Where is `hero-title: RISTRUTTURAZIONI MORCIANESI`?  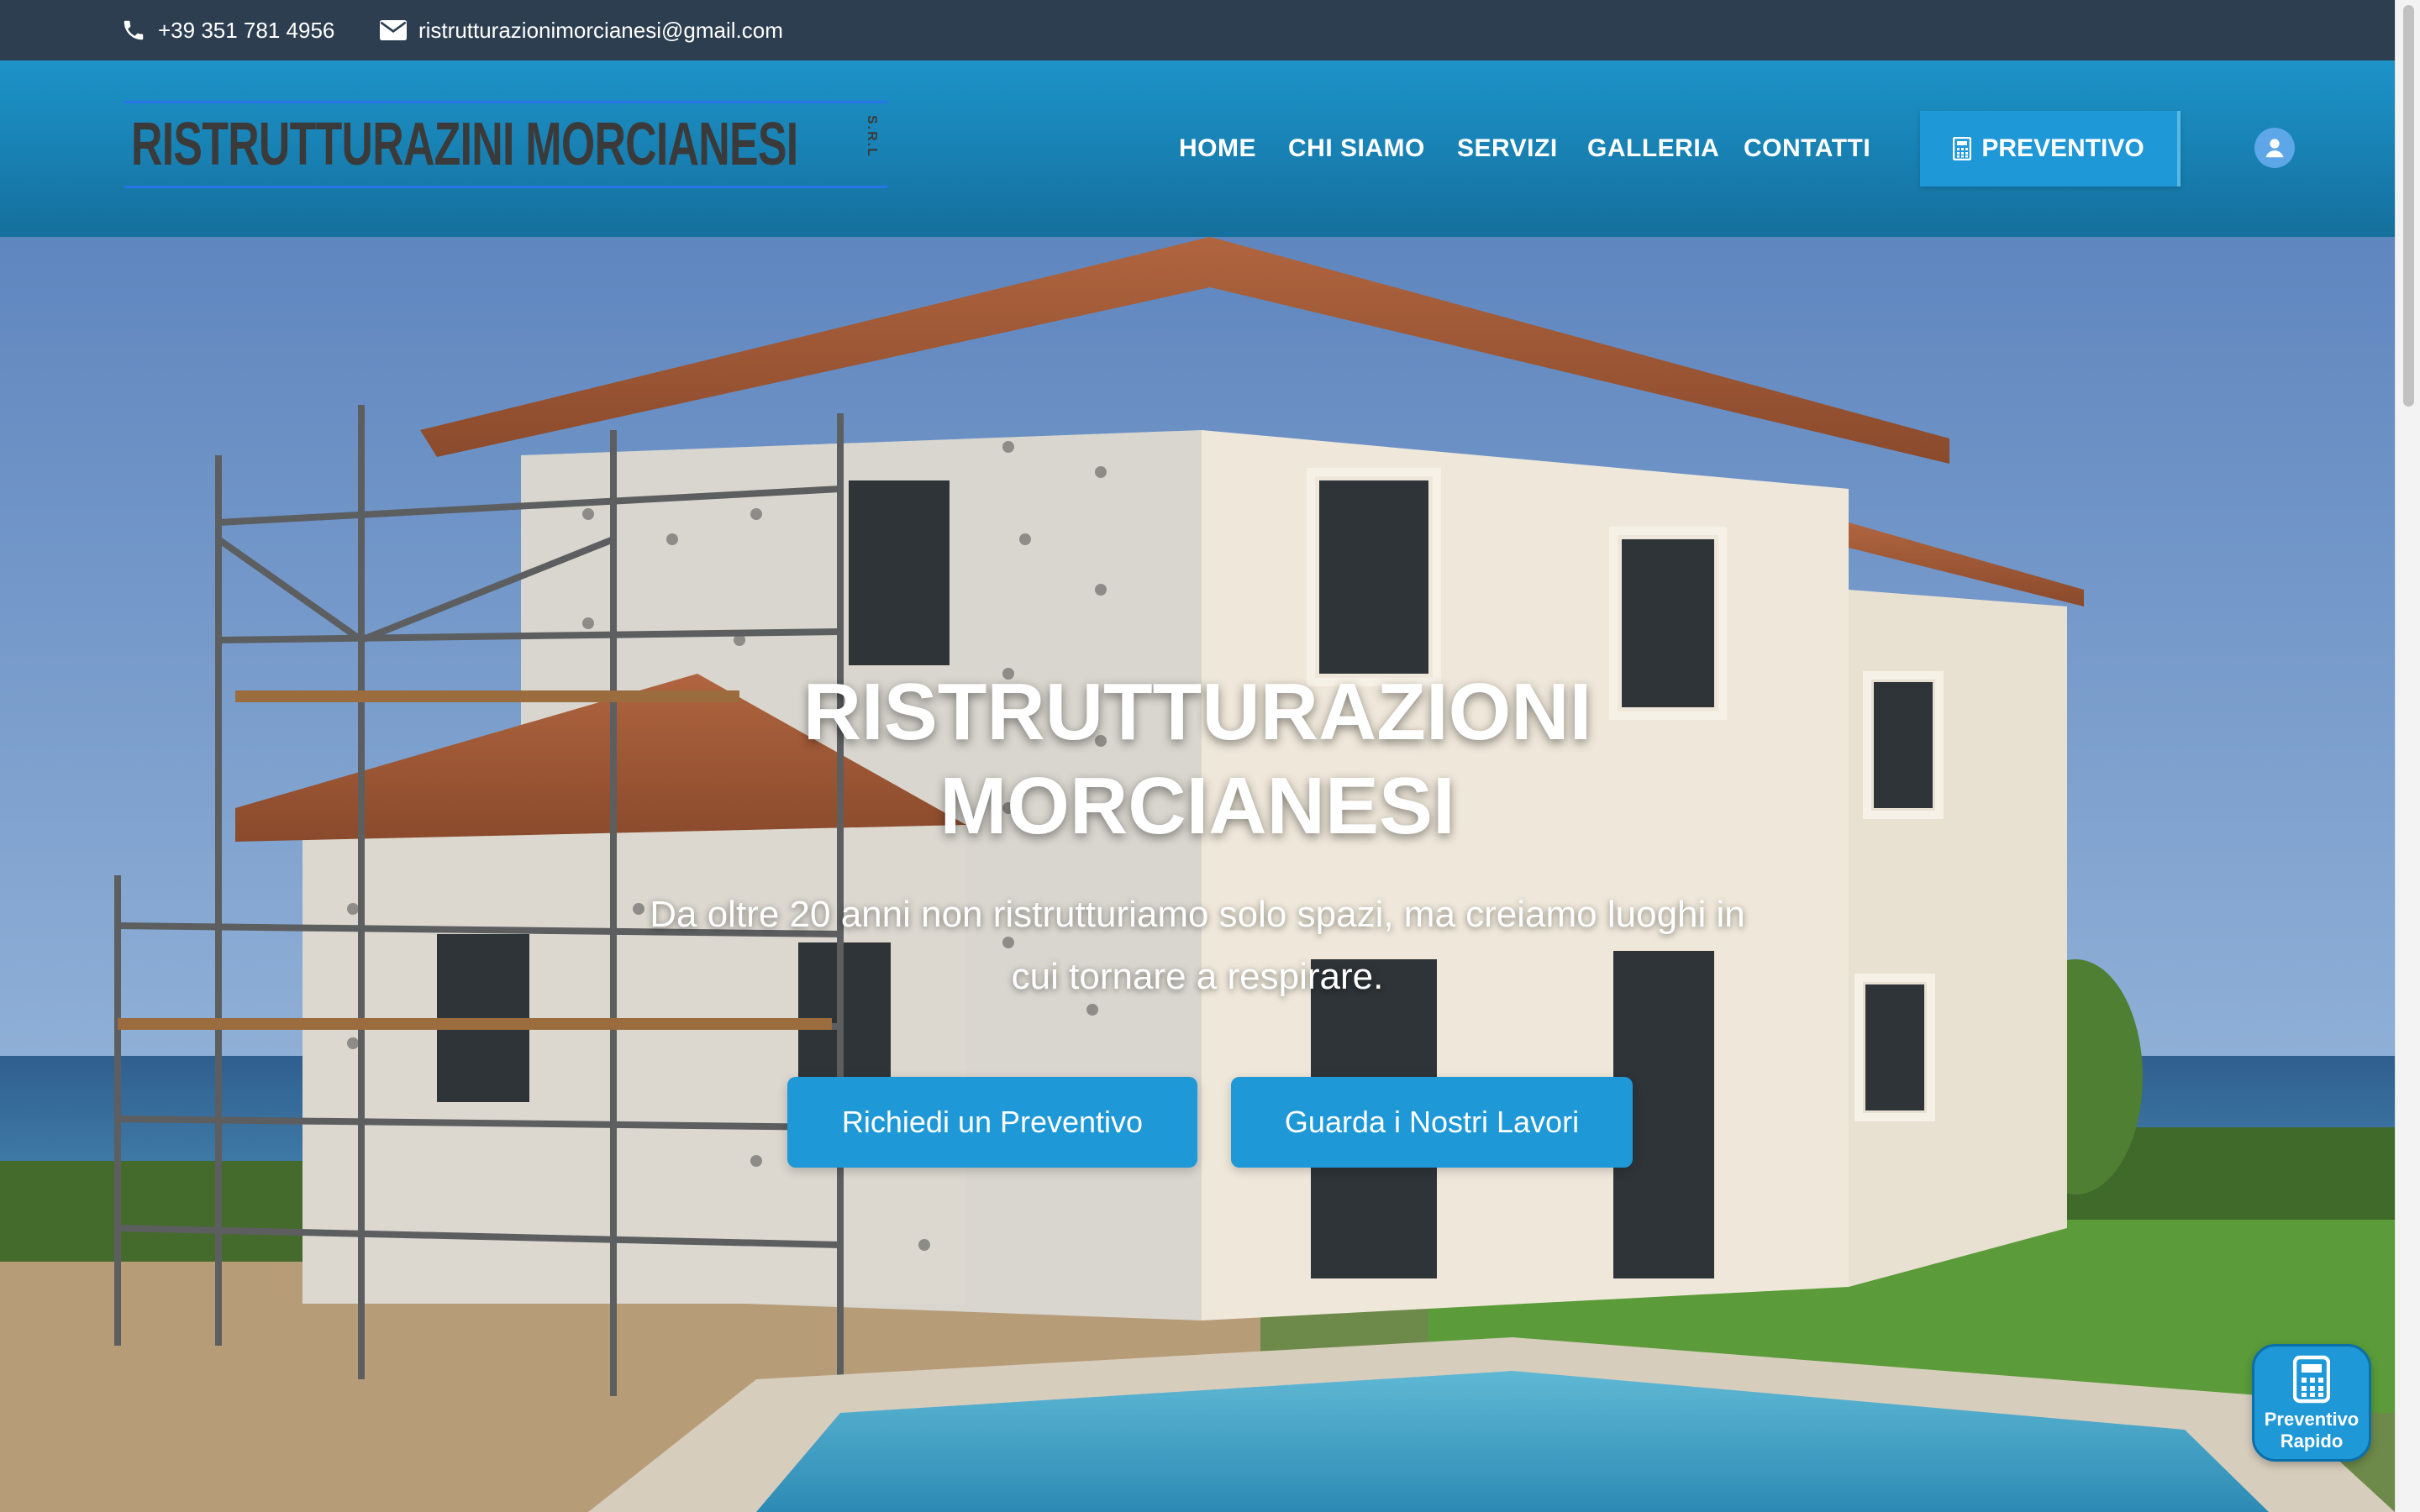 hero-title: RISTRUTTURAZIONI MORCIANESI is located at coordinates (1197, 759).